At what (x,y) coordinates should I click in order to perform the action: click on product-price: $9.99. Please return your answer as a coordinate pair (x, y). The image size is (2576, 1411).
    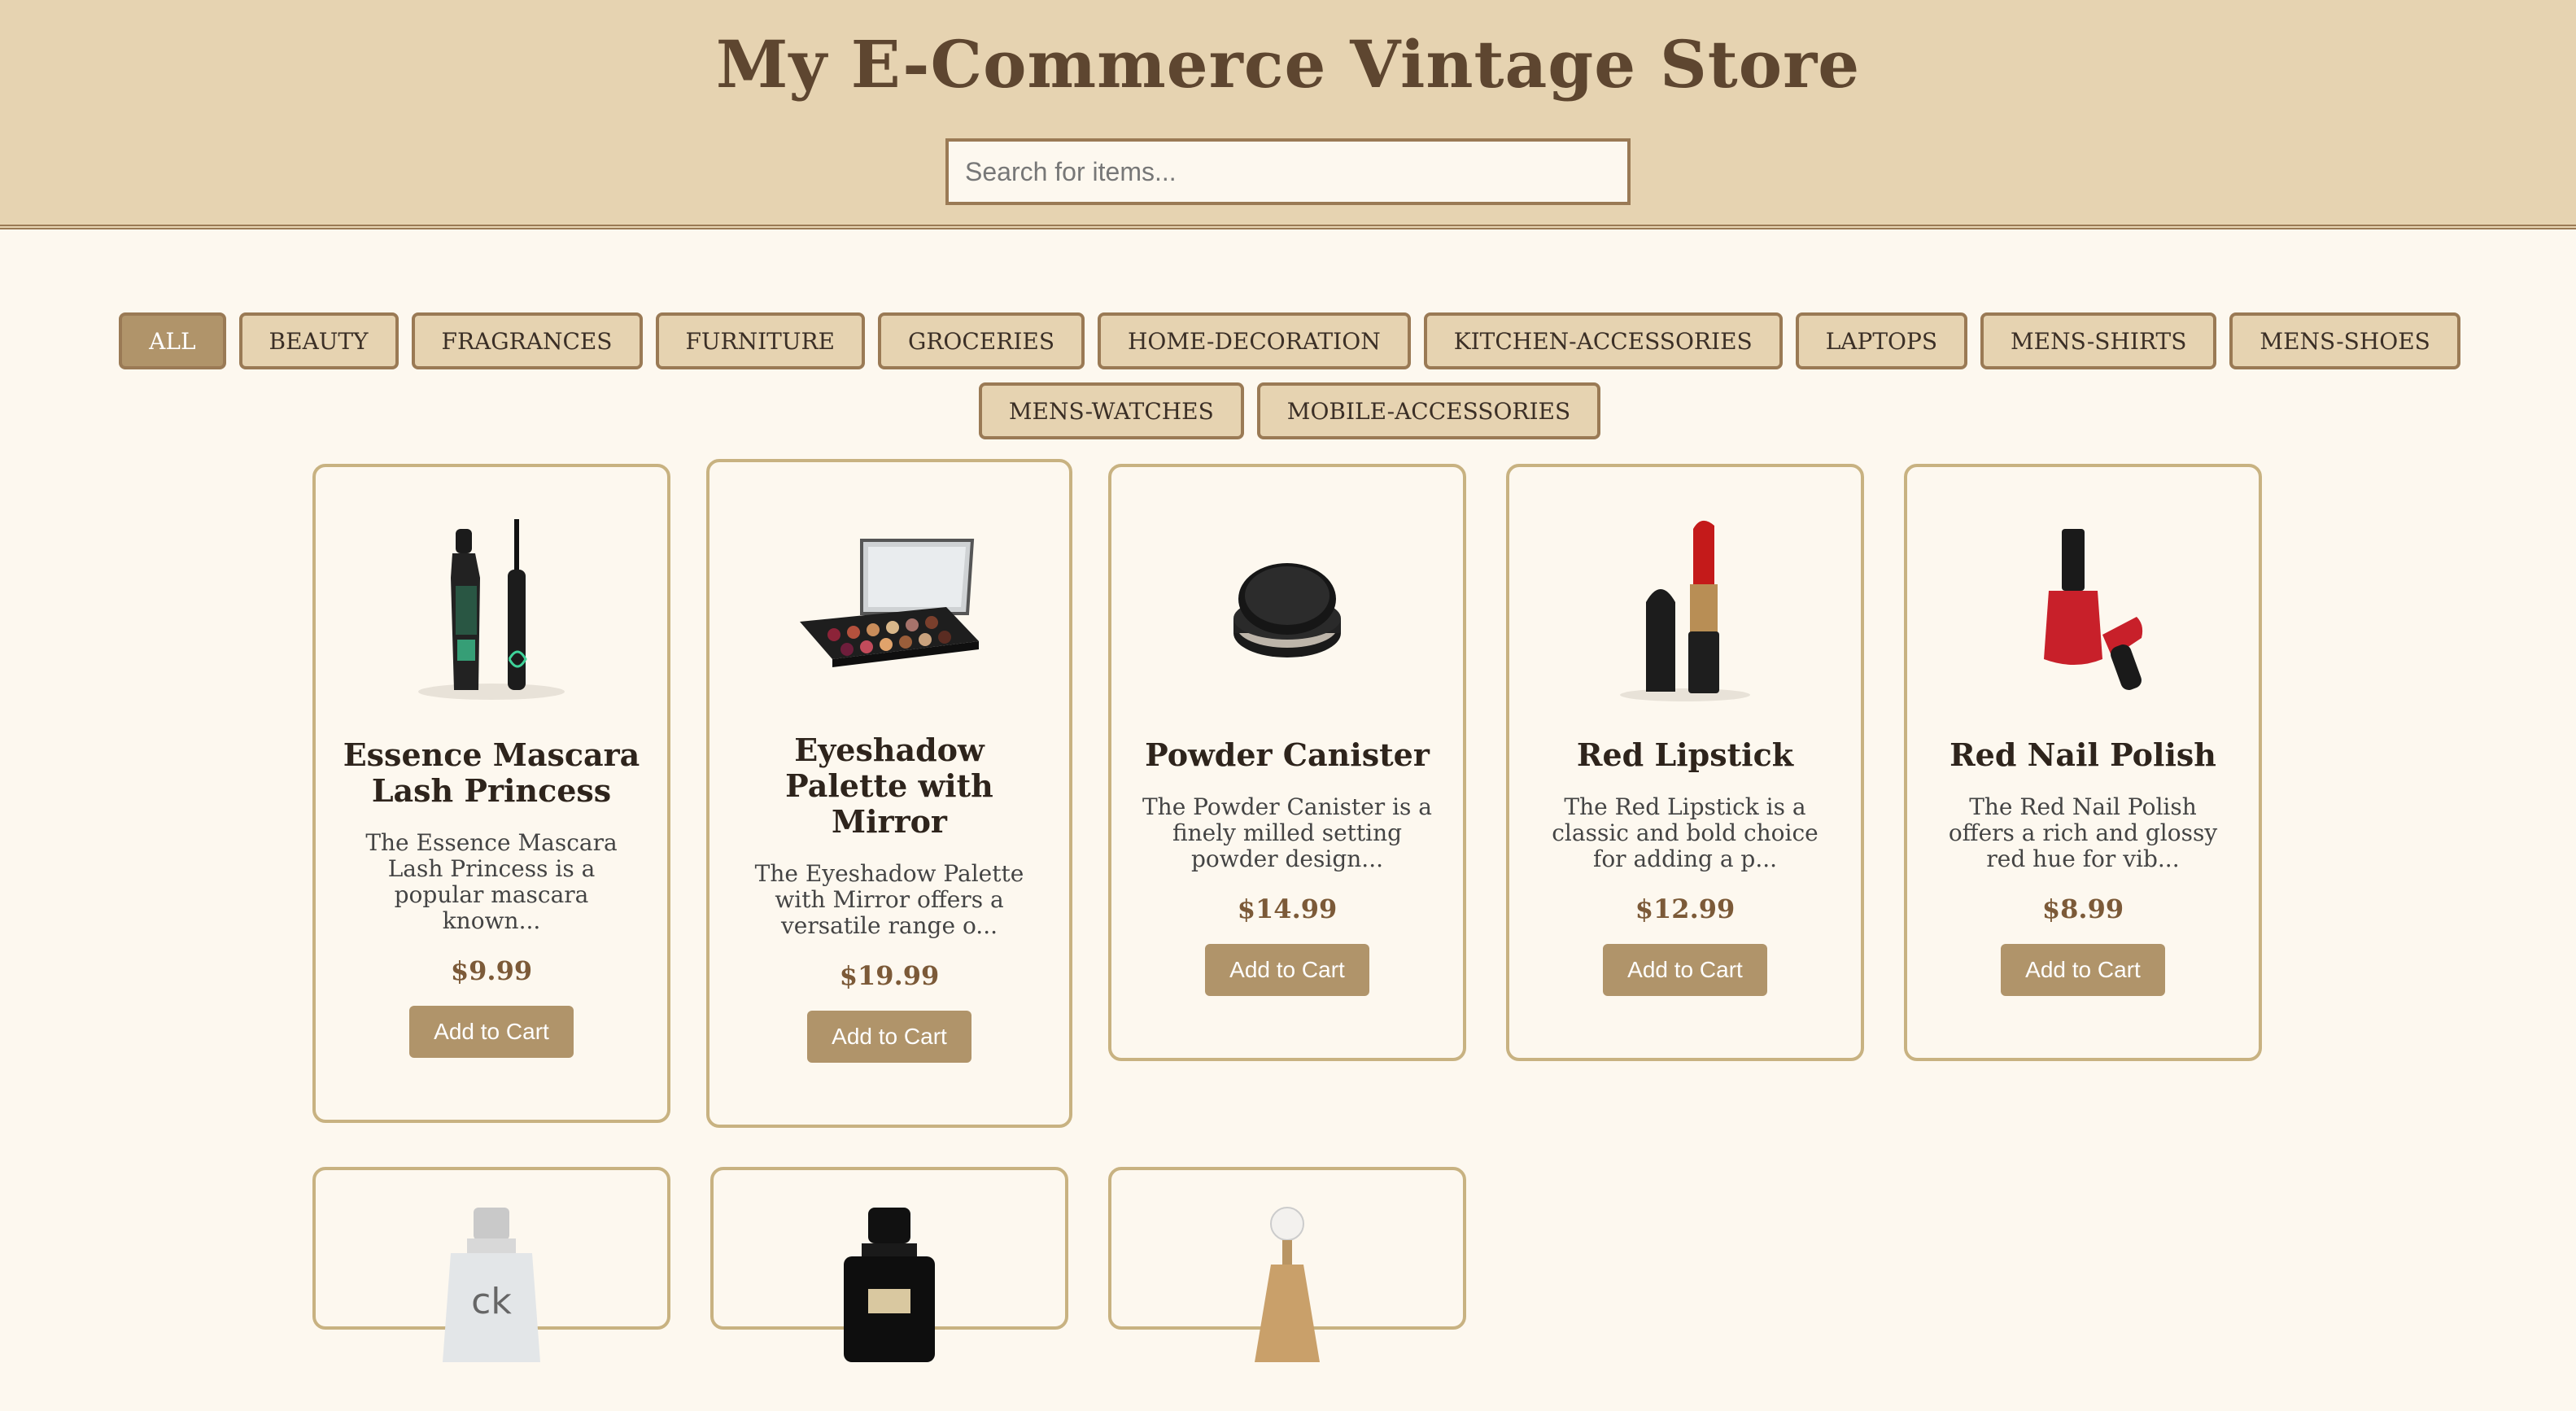
    Looking at the image, I should click on (491, 970).